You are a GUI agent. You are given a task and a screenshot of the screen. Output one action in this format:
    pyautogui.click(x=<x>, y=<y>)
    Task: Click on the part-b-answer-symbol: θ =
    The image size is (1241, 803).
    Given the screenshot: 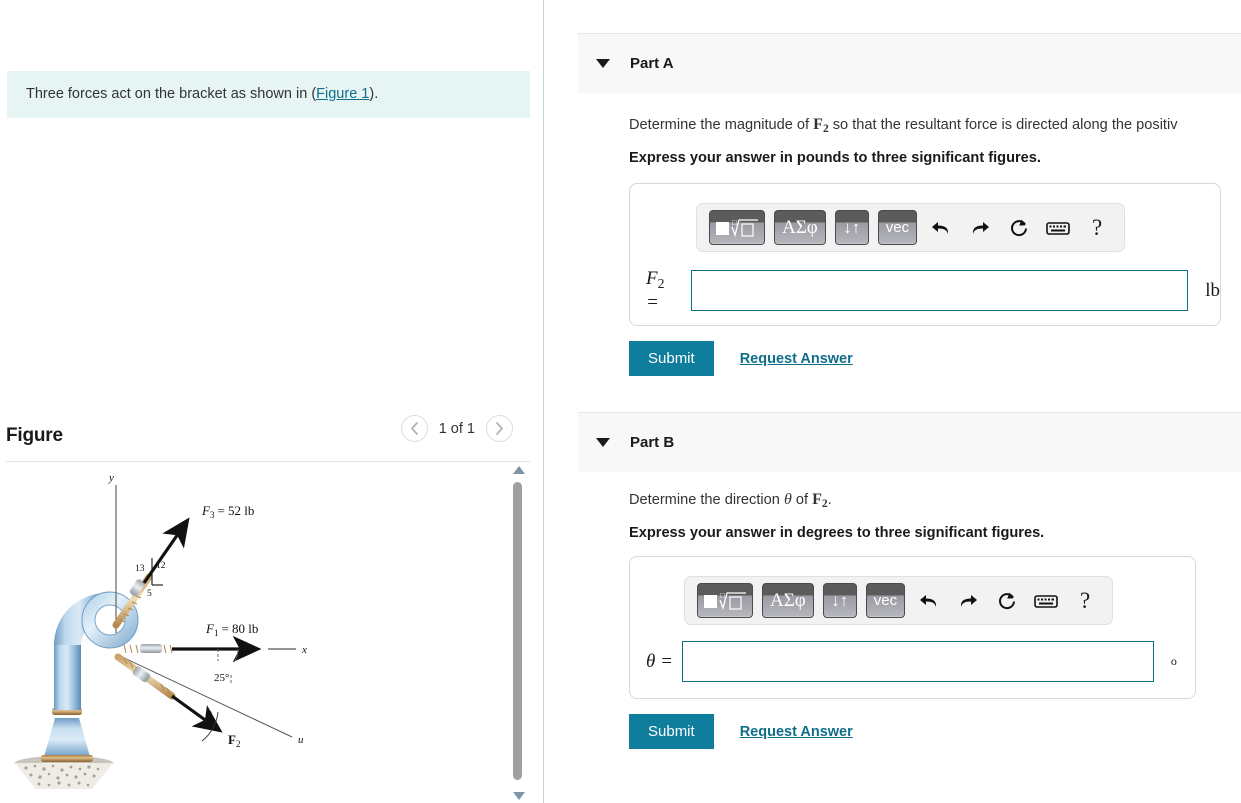 What is the action you would take?
    pyautogui.click(x=659, y=661)
    